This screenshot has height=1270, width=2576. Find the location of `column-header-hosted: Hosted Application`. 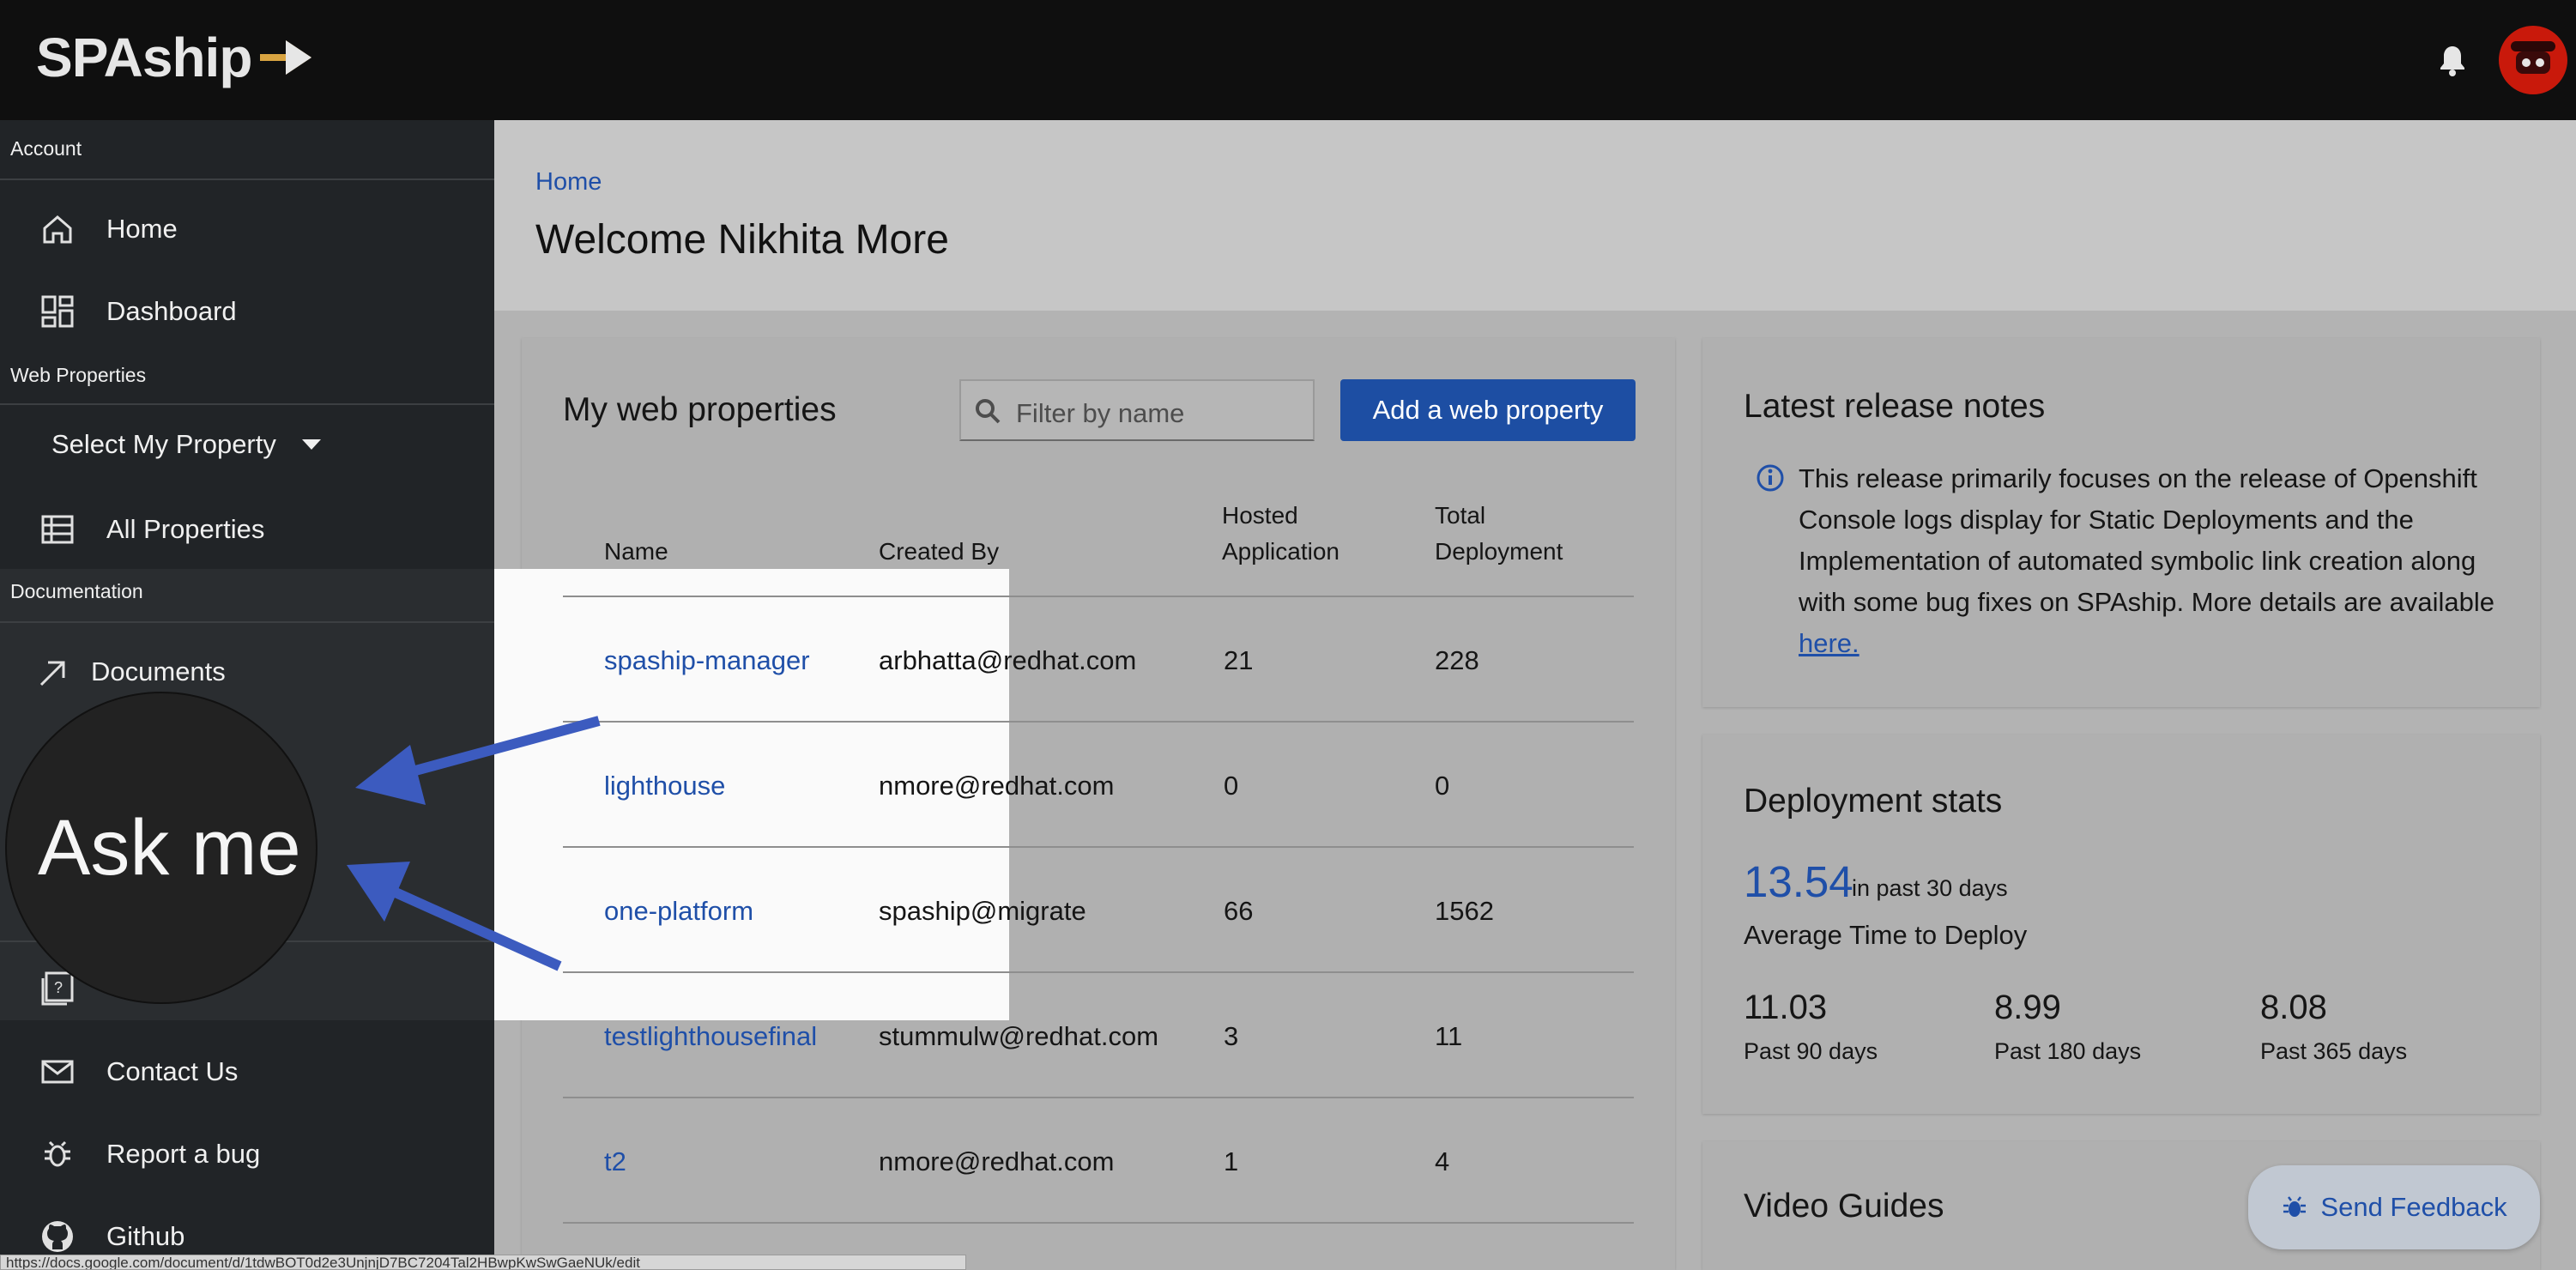

column-header-hosted: Hosted Application is located at coordinates (1280, 534).